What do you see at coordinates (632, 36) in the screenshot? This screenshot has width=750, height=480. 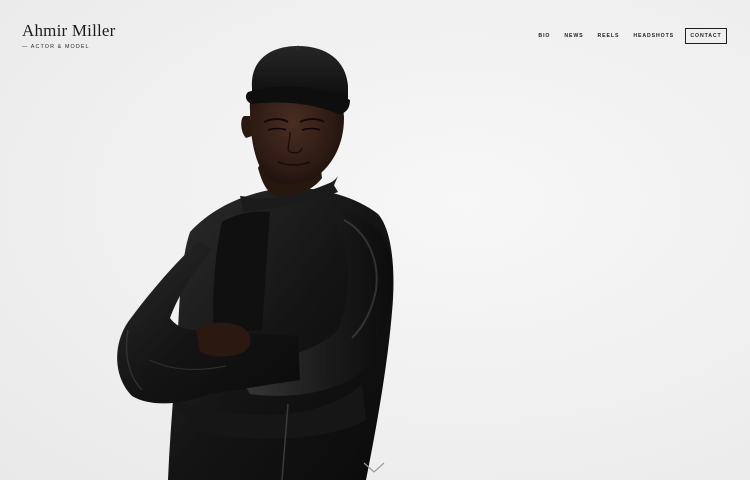 I see `main-nav: BIO NEWS REELS HEADSHOTS CONTACT` at bounding box center [632, 36].